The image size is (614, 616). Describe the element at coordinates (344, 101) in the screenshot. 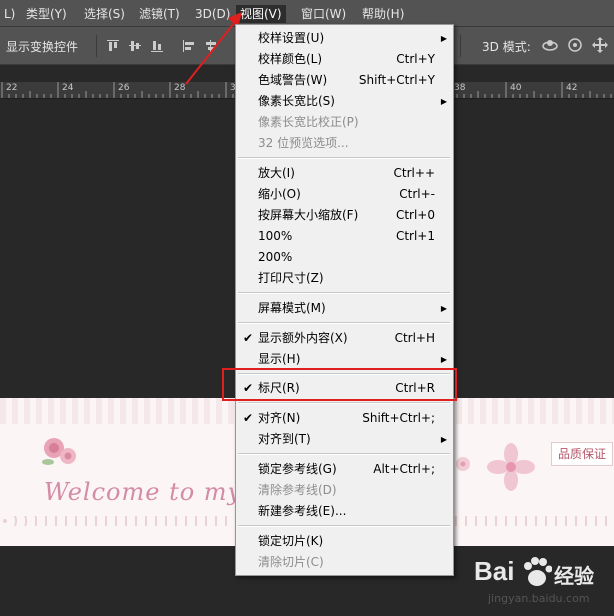

I see `menu-item-pixel-aspect-ratio: 像素长宽比(S) ▶` at that location.